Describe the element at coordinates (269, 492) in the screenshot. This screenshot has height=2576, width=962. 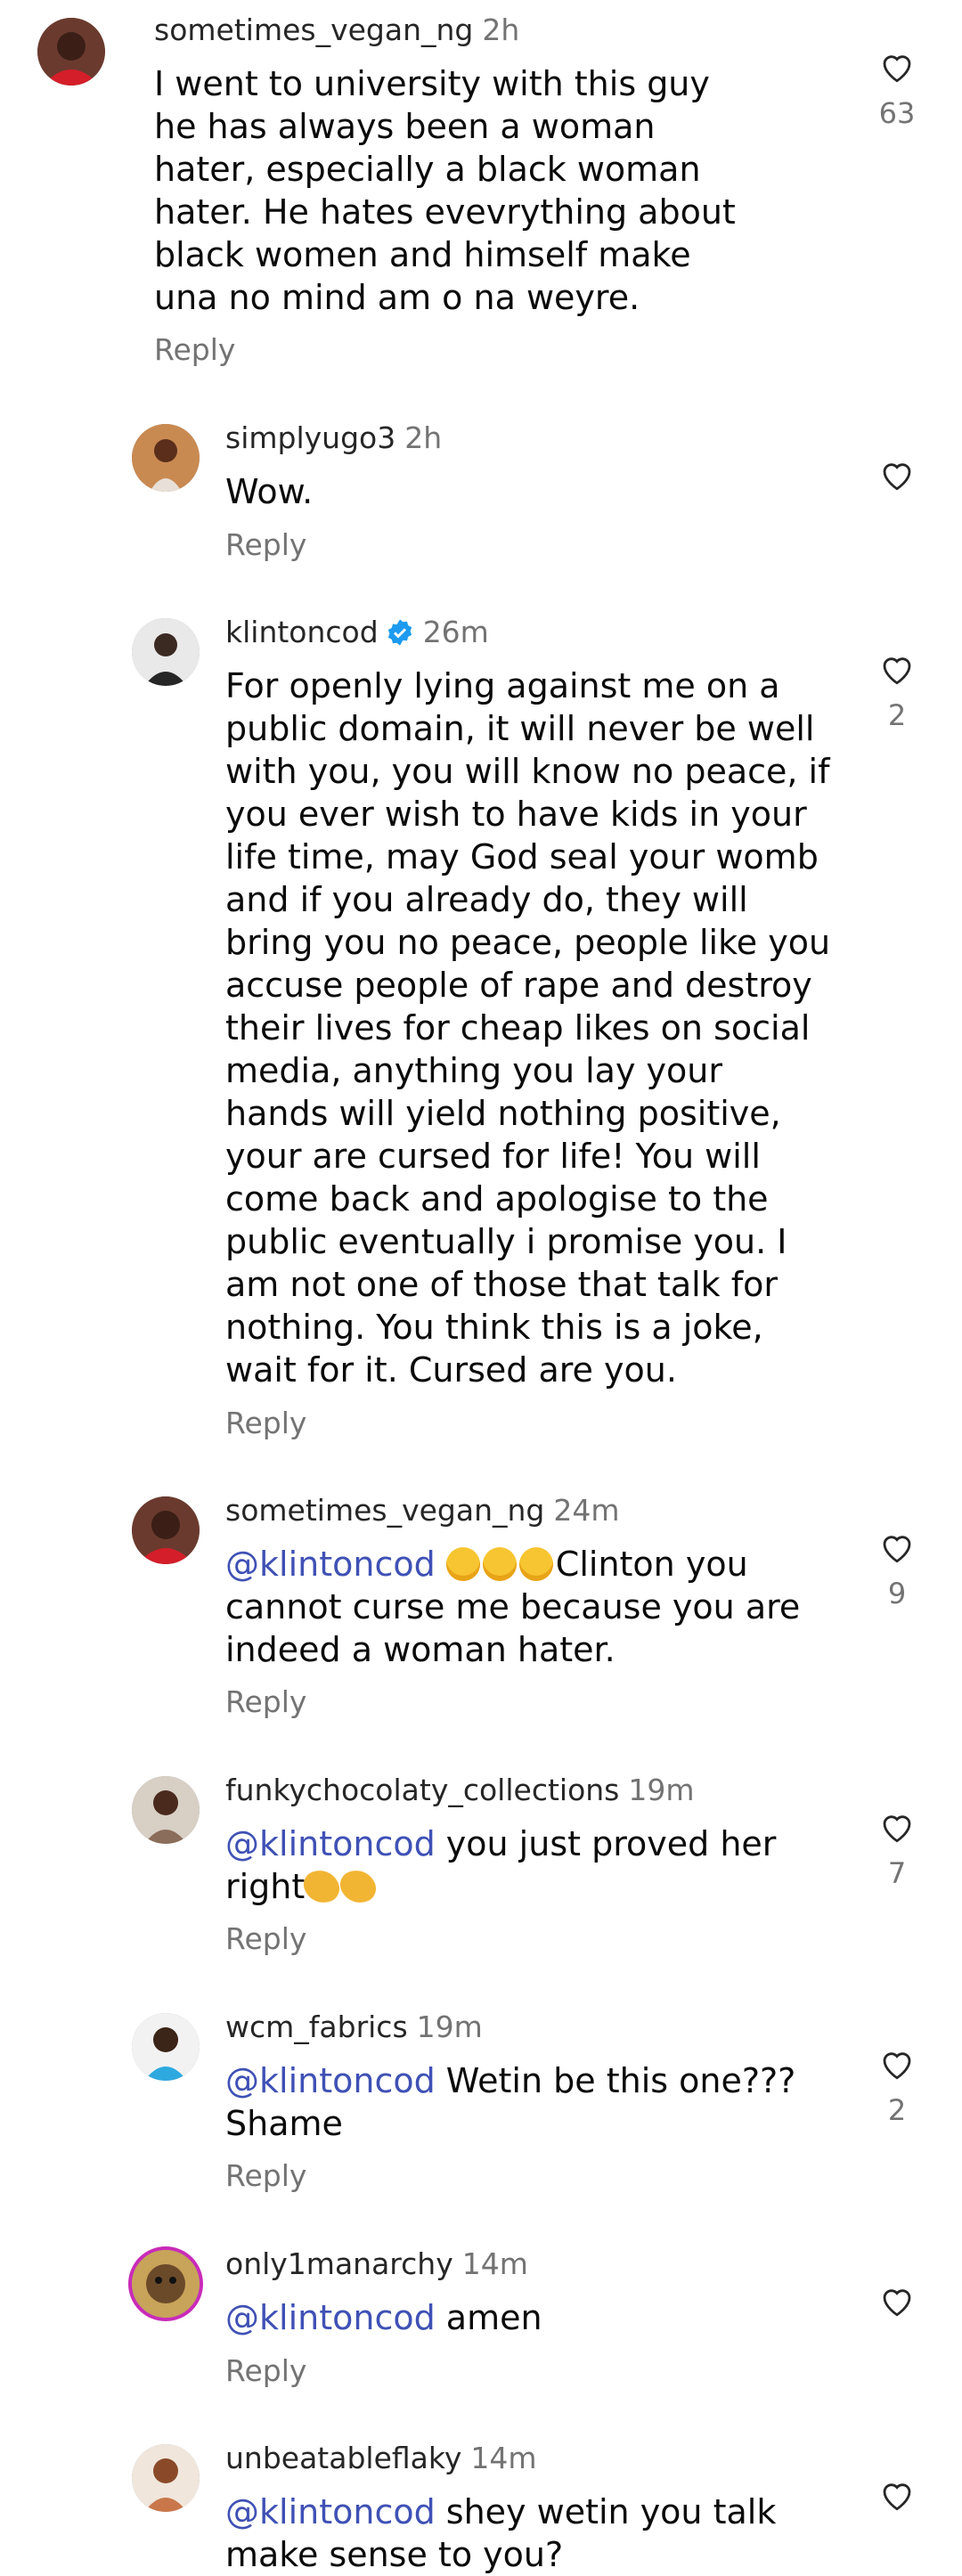
I see `comment-text: Wow.` at that location.